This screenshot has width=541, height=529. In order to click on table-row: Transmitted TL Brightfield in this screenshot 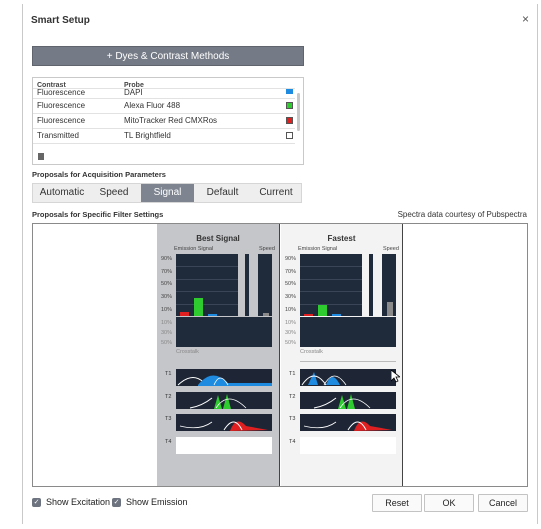, I will do `click(164, 135)`.